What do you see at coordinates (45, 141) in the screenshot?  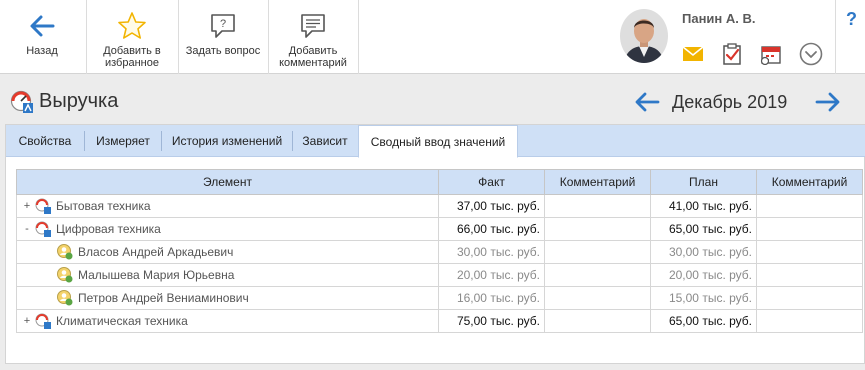 I see `tab-properties: Свойства` at bounding box center [45, 141].